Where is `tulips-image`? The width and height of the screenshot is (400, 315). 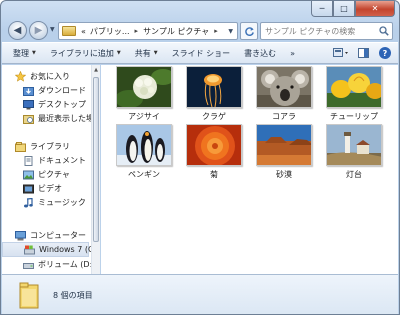
tulips-image is located at coordinates (354, 87).